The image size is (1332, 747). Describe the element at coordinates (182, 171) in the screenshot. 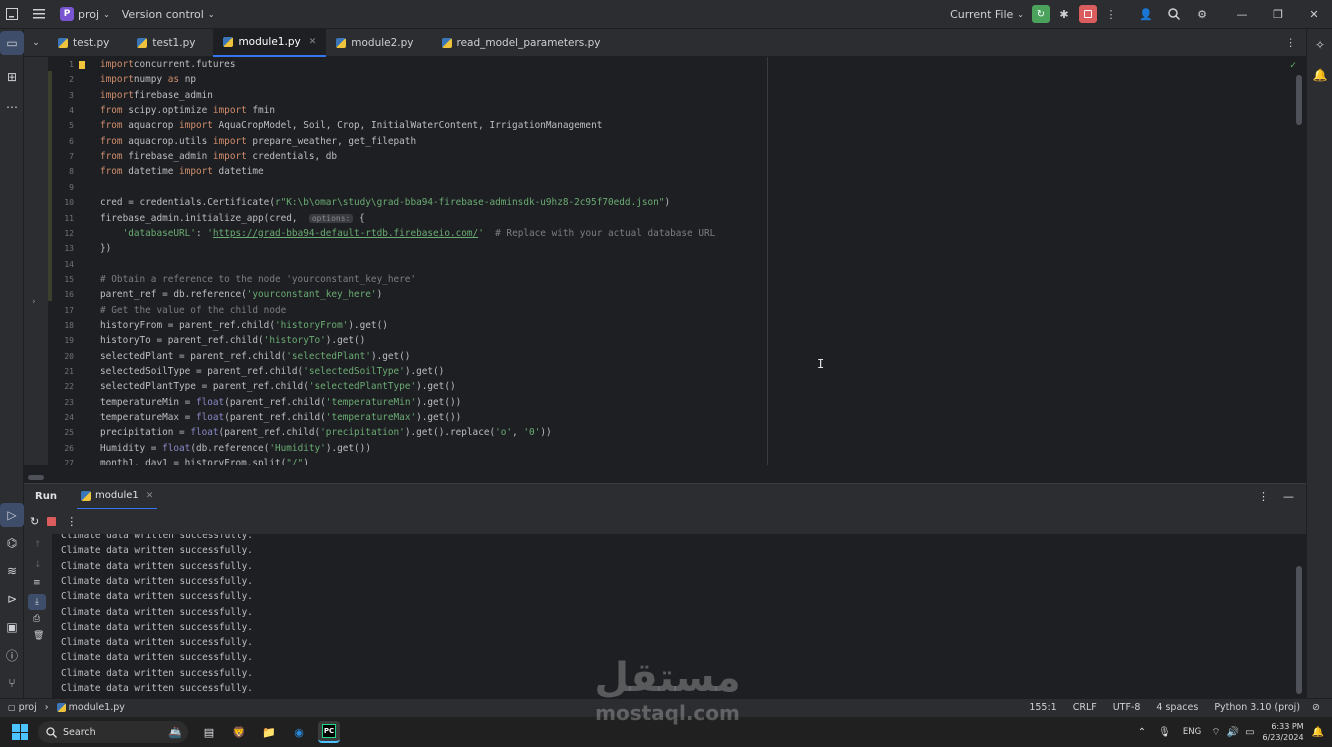

I see `code-line: from datetime import datetime` at that location.